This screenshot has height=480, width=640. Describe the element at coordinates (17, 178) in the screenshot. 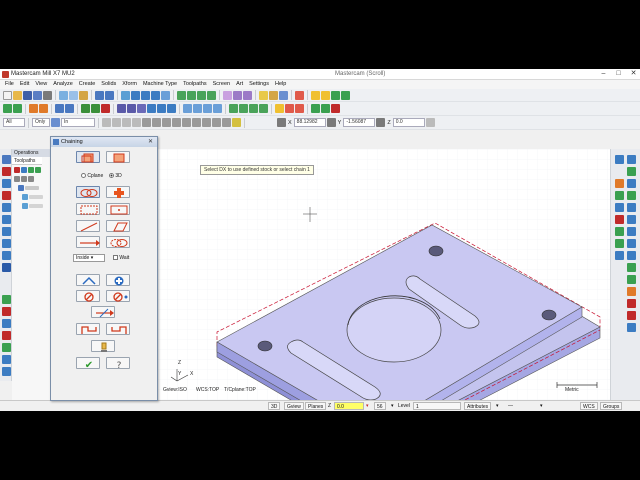

I see `lock-icon` at that location.